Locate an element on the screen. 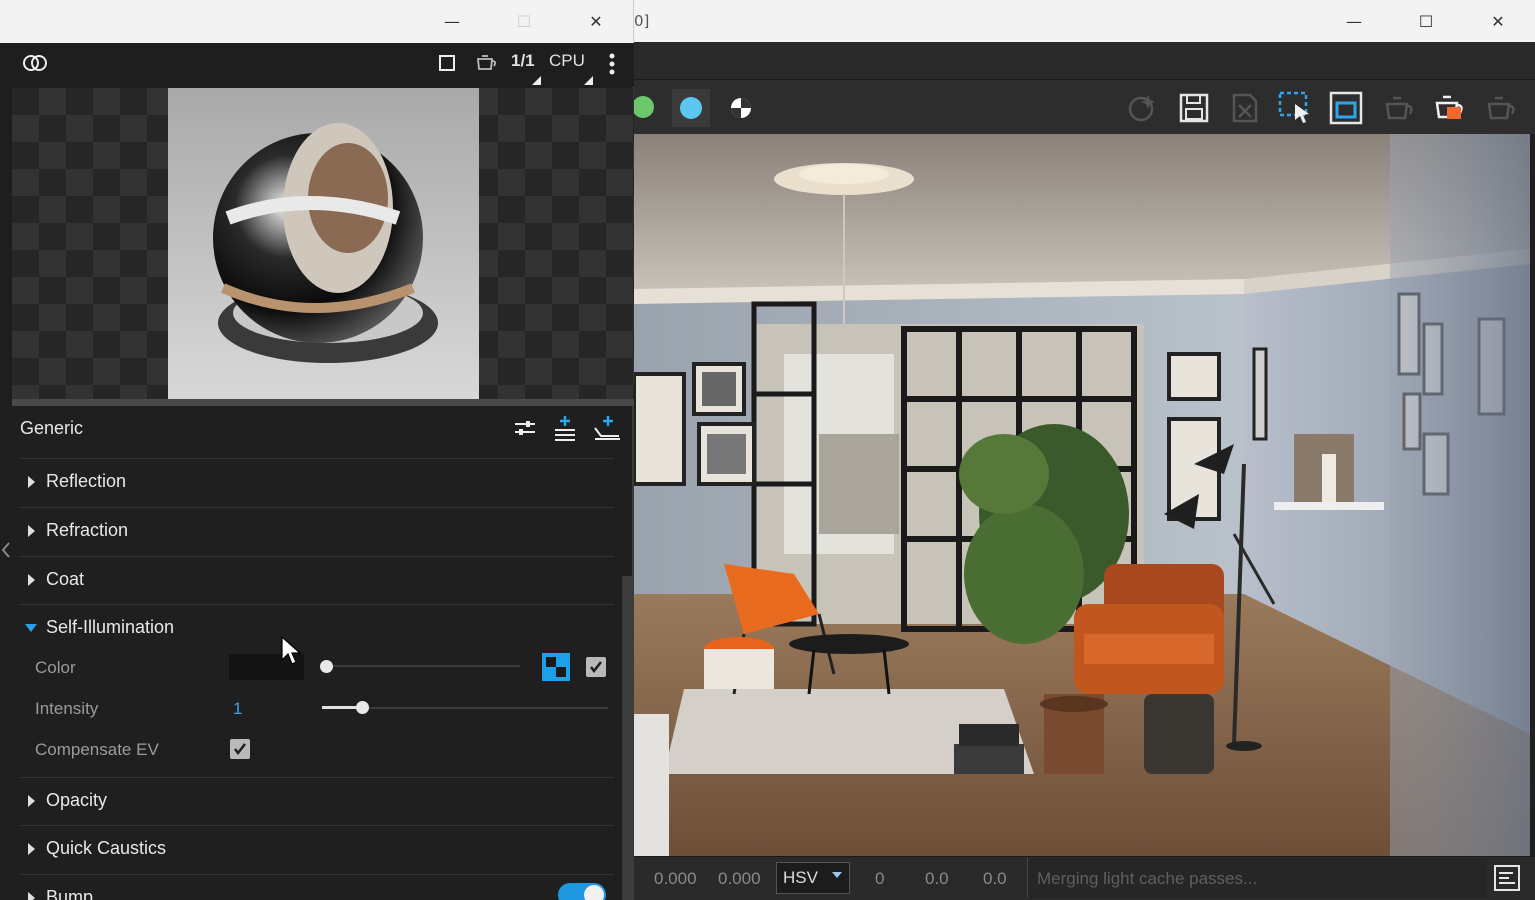  texture-map-button is located at coordinates (556, 667).